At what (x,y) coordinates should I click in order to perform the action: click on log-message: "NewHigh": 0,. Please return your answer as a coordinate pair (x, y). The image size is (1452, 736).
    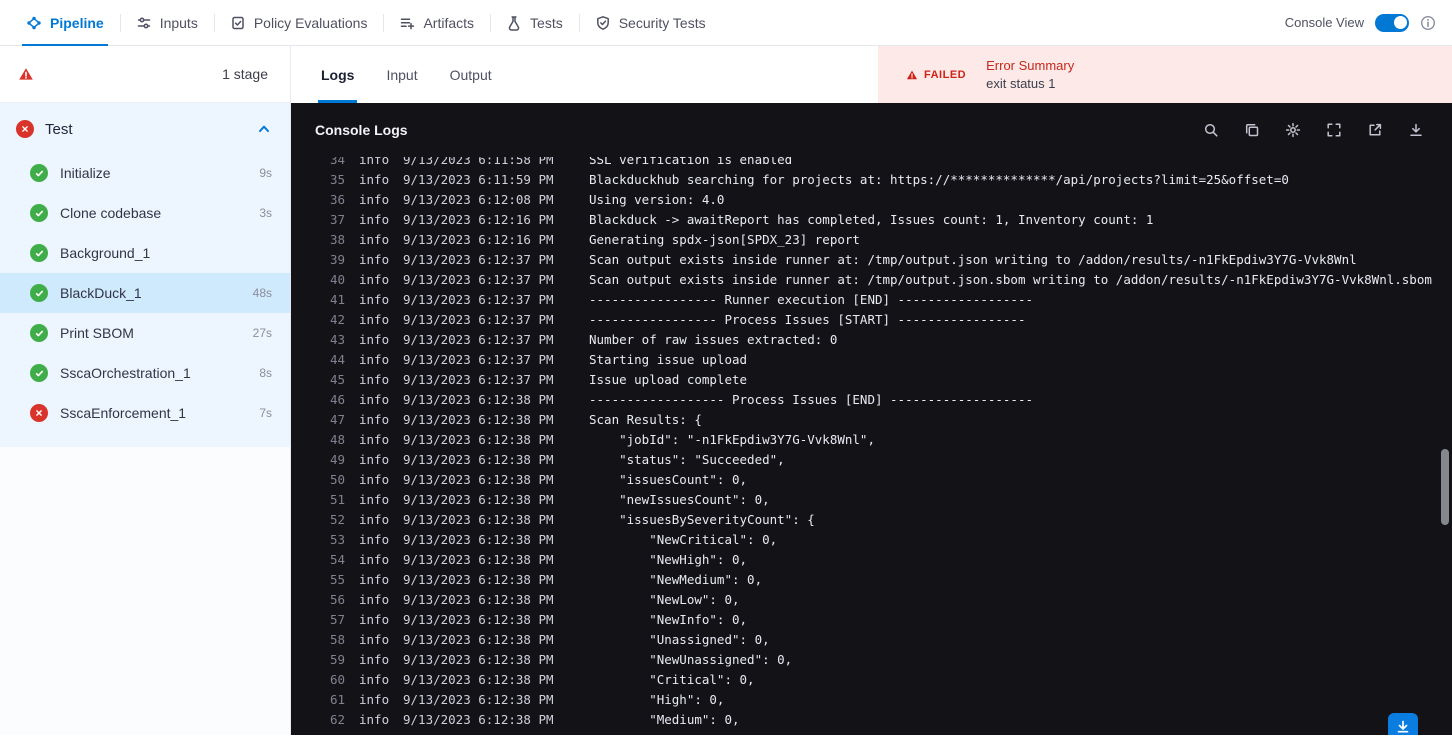
    Looking at the image, I should click on (668, 559).